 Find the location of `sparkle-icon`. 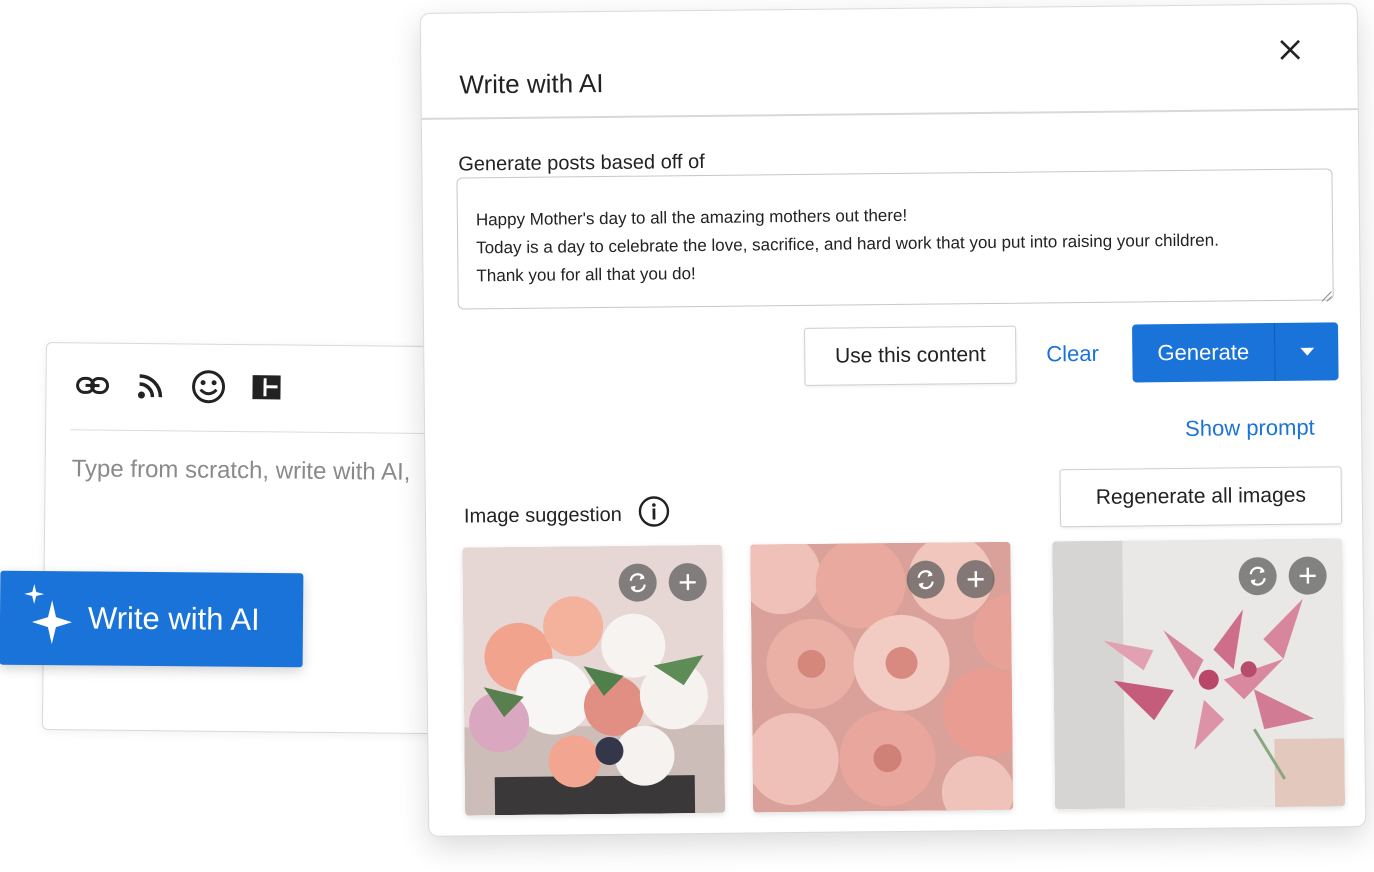

sparkle-icon is located at coordinates (49, 617).